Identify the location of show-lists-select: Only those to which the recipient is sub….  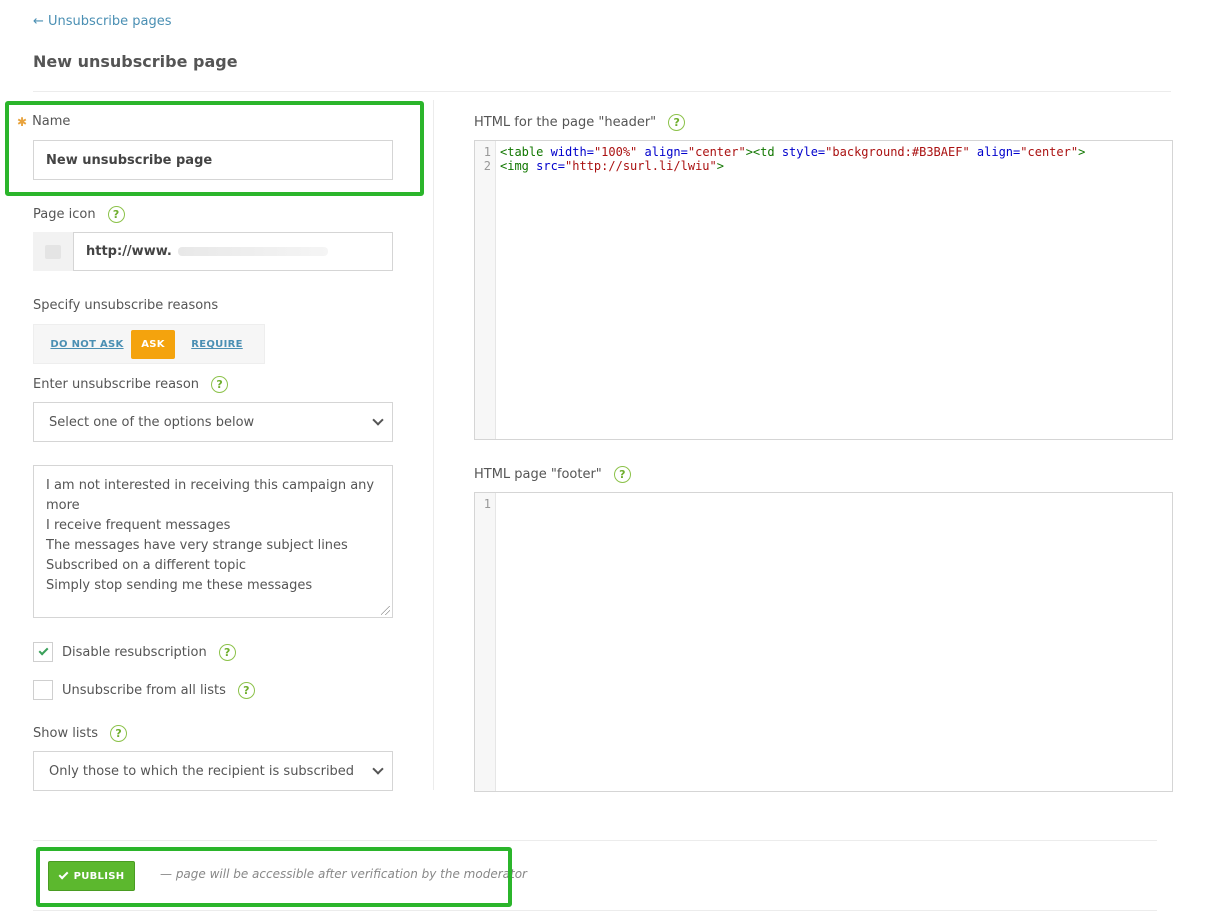
(213, 771).